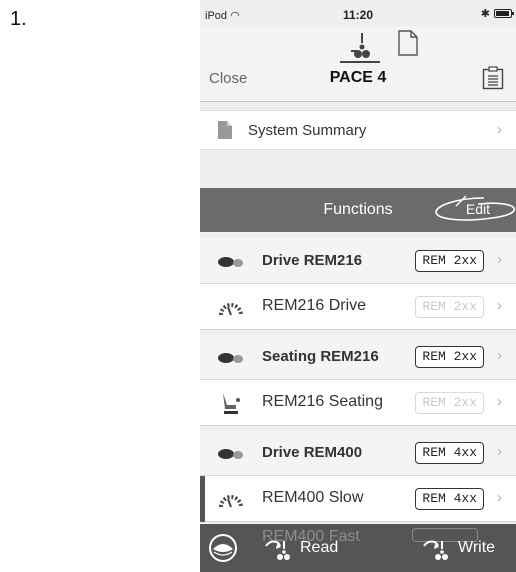 This screenshot has width=516, height=572. What do you see at coordinates (202, 499) in the screenshot?
I see `selected-indicator` at bounding box center [202, 499].